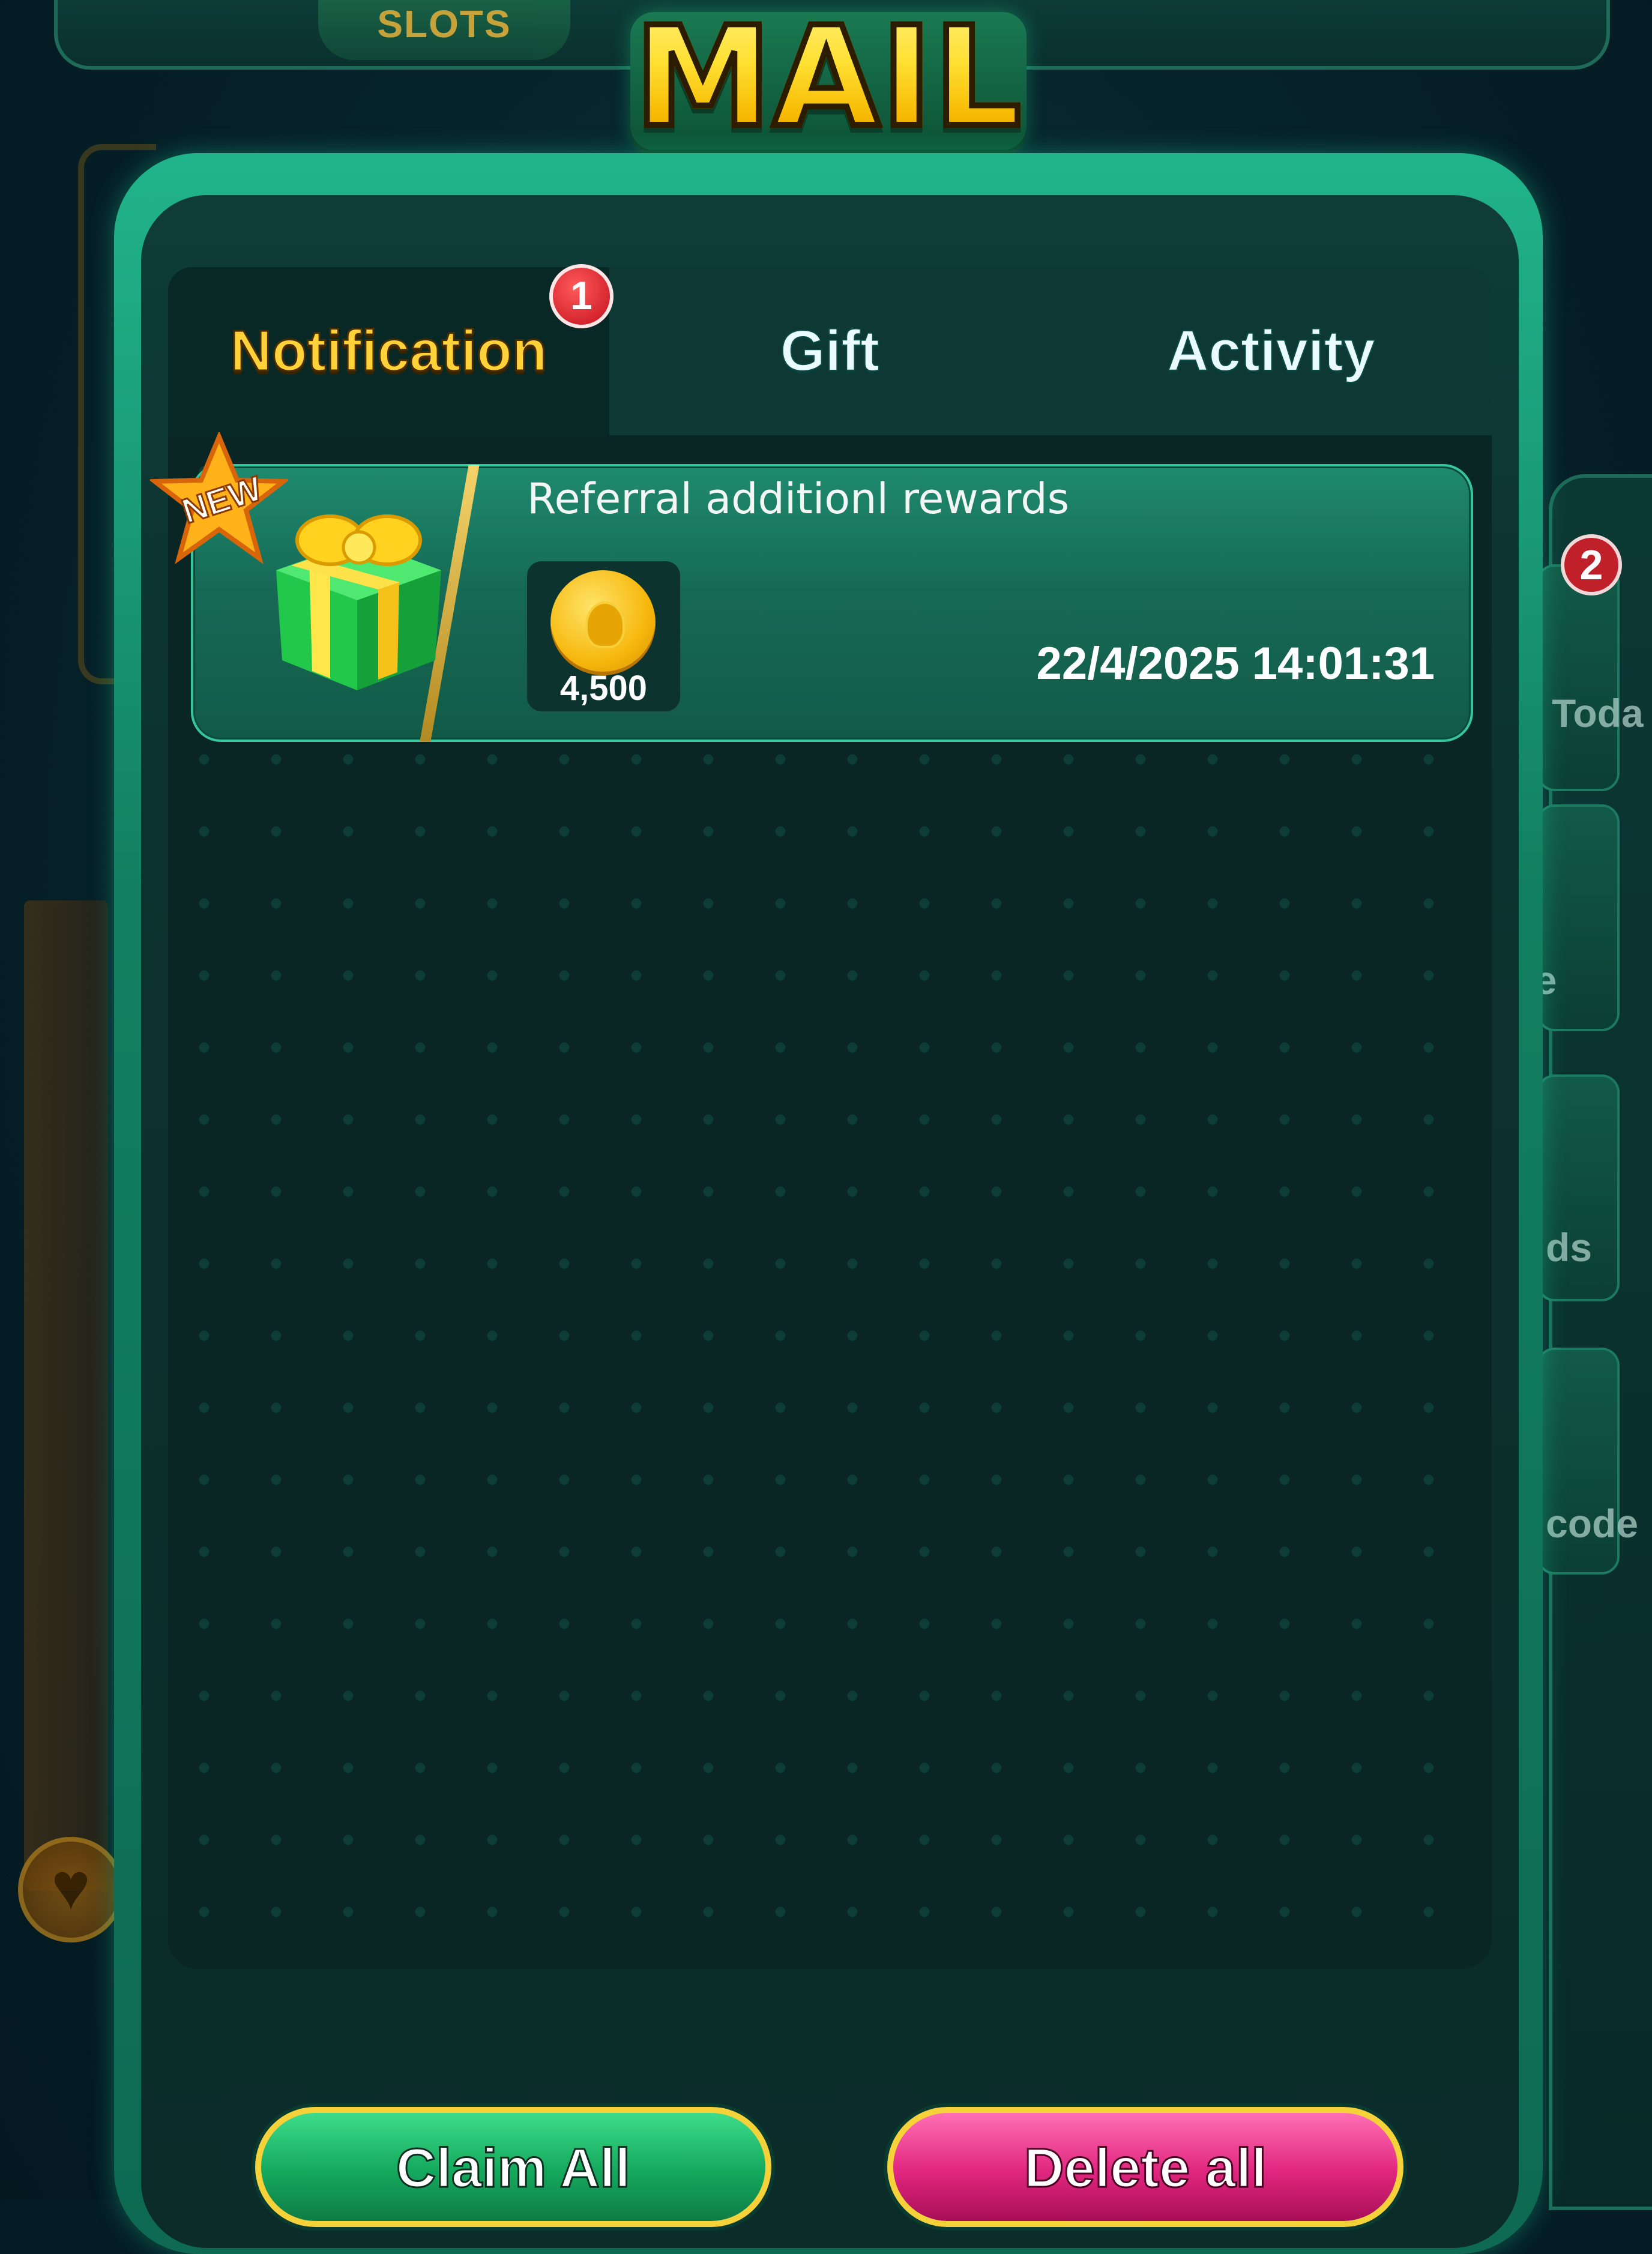  I want to click on nav-slots-button: SLOTS, so click(444, 30).